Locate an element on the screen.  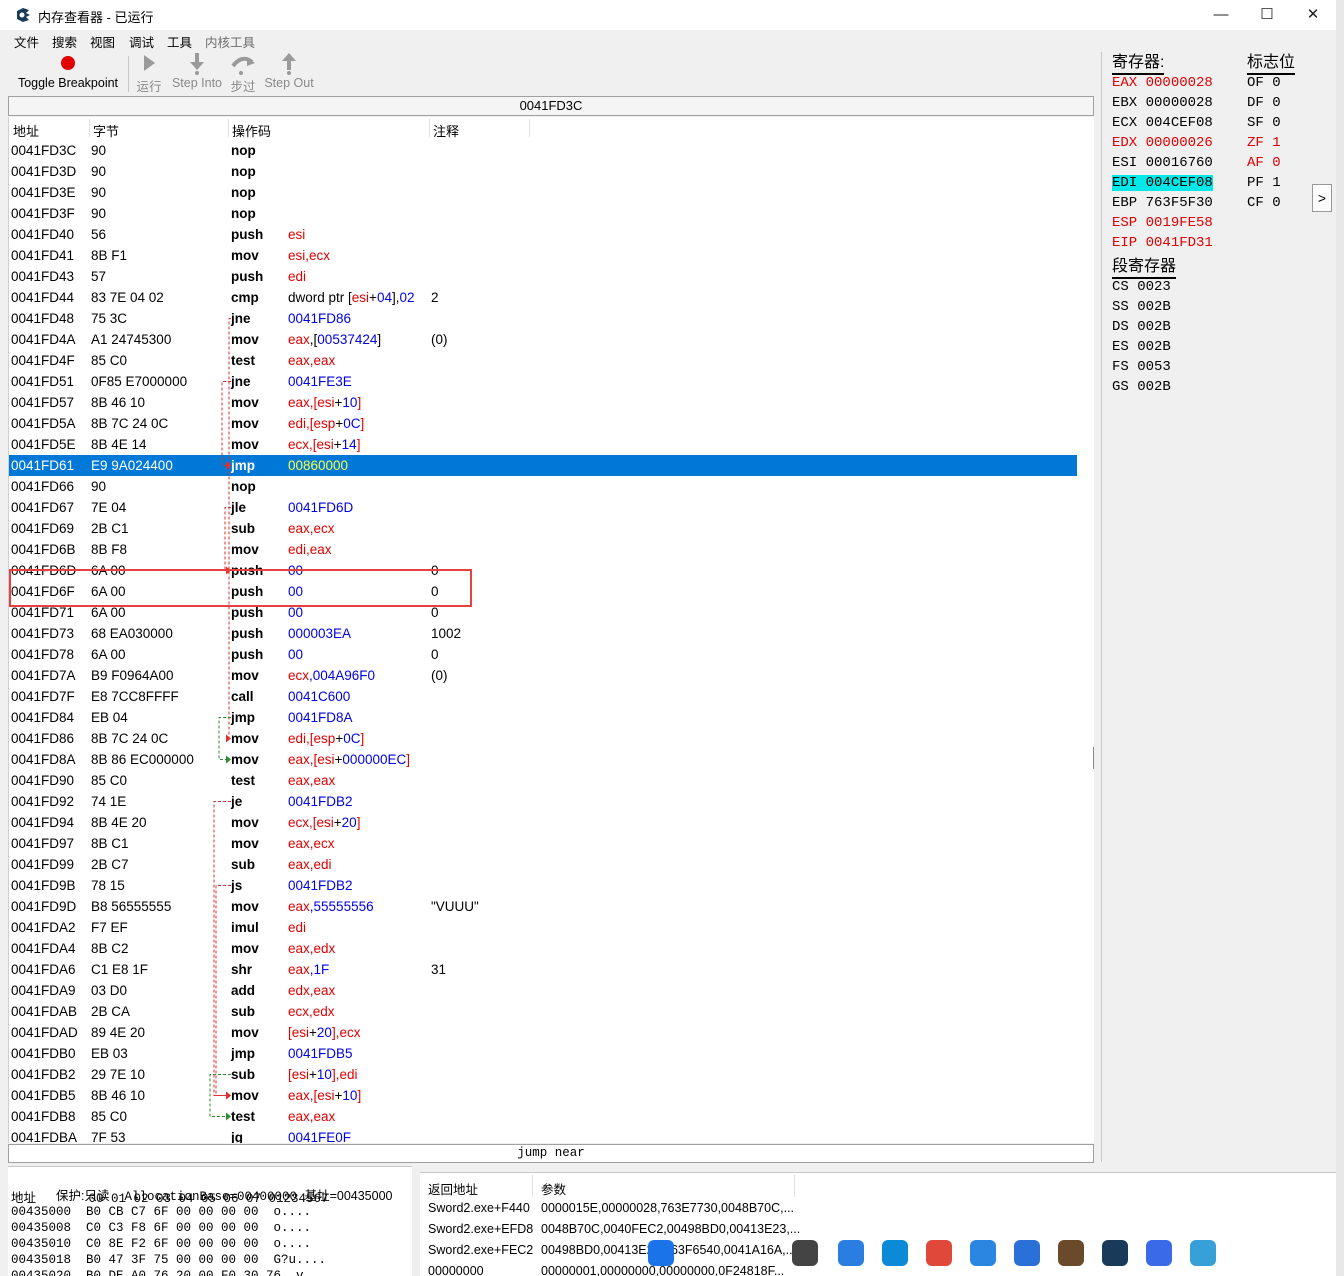
maximize-button: ☐ is located at coordinates (1267, 15).